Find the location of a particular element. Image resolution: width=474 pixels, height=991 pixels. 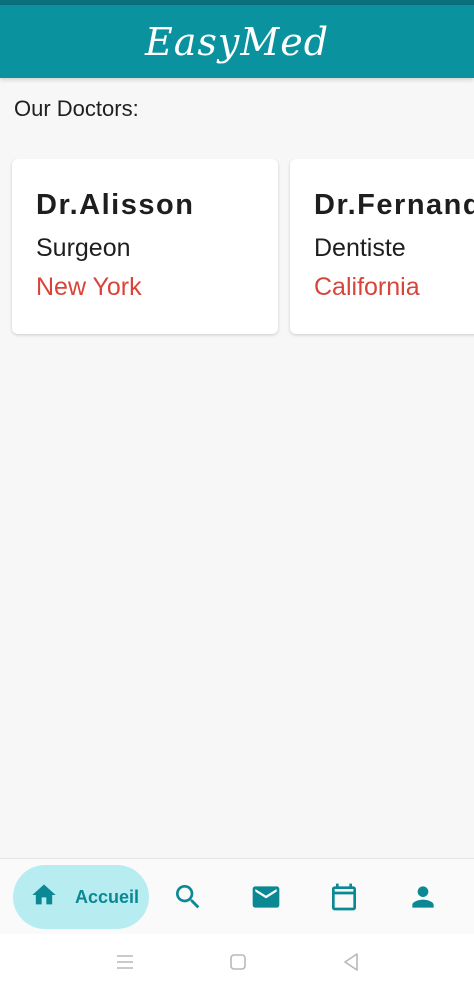

nav-item-calendar is located at coordinates (344, 897).